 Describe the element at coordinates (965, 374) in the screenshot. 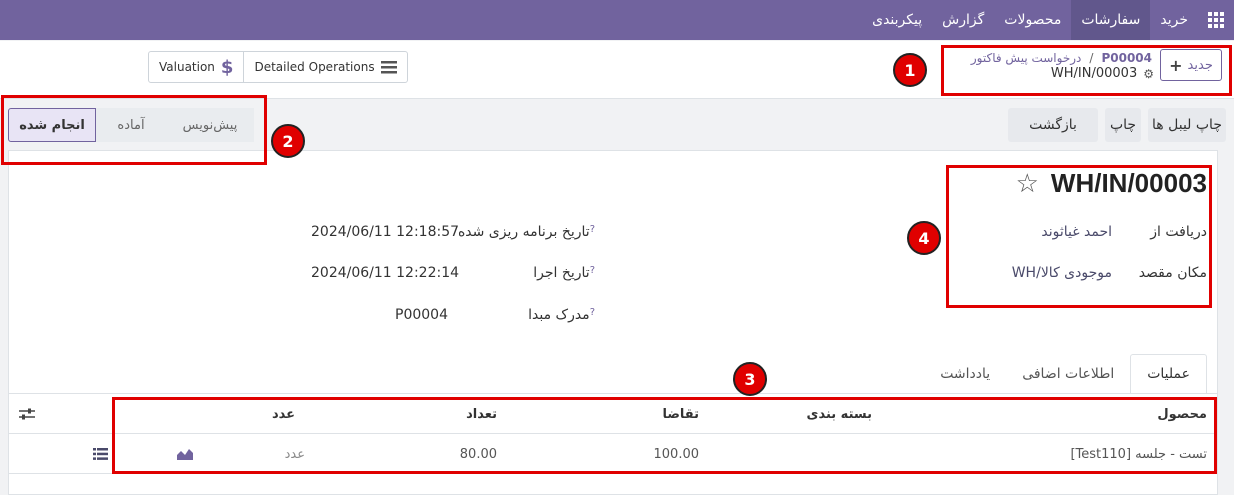

I see `tab-note: یادداشت` at that location.